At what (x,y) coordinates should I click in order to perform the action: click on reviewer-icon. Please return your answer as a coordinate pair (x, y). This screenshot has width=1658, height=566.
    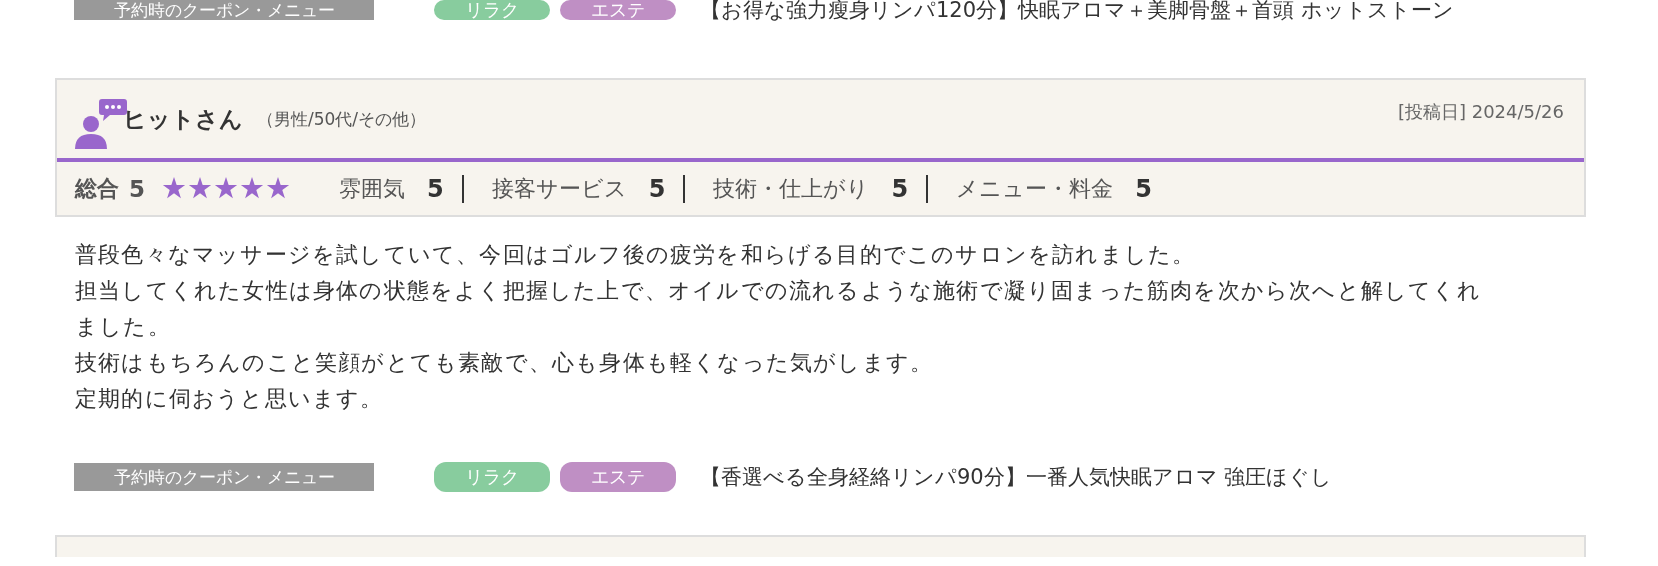
    Looking at the image, I should click on (101, 123).